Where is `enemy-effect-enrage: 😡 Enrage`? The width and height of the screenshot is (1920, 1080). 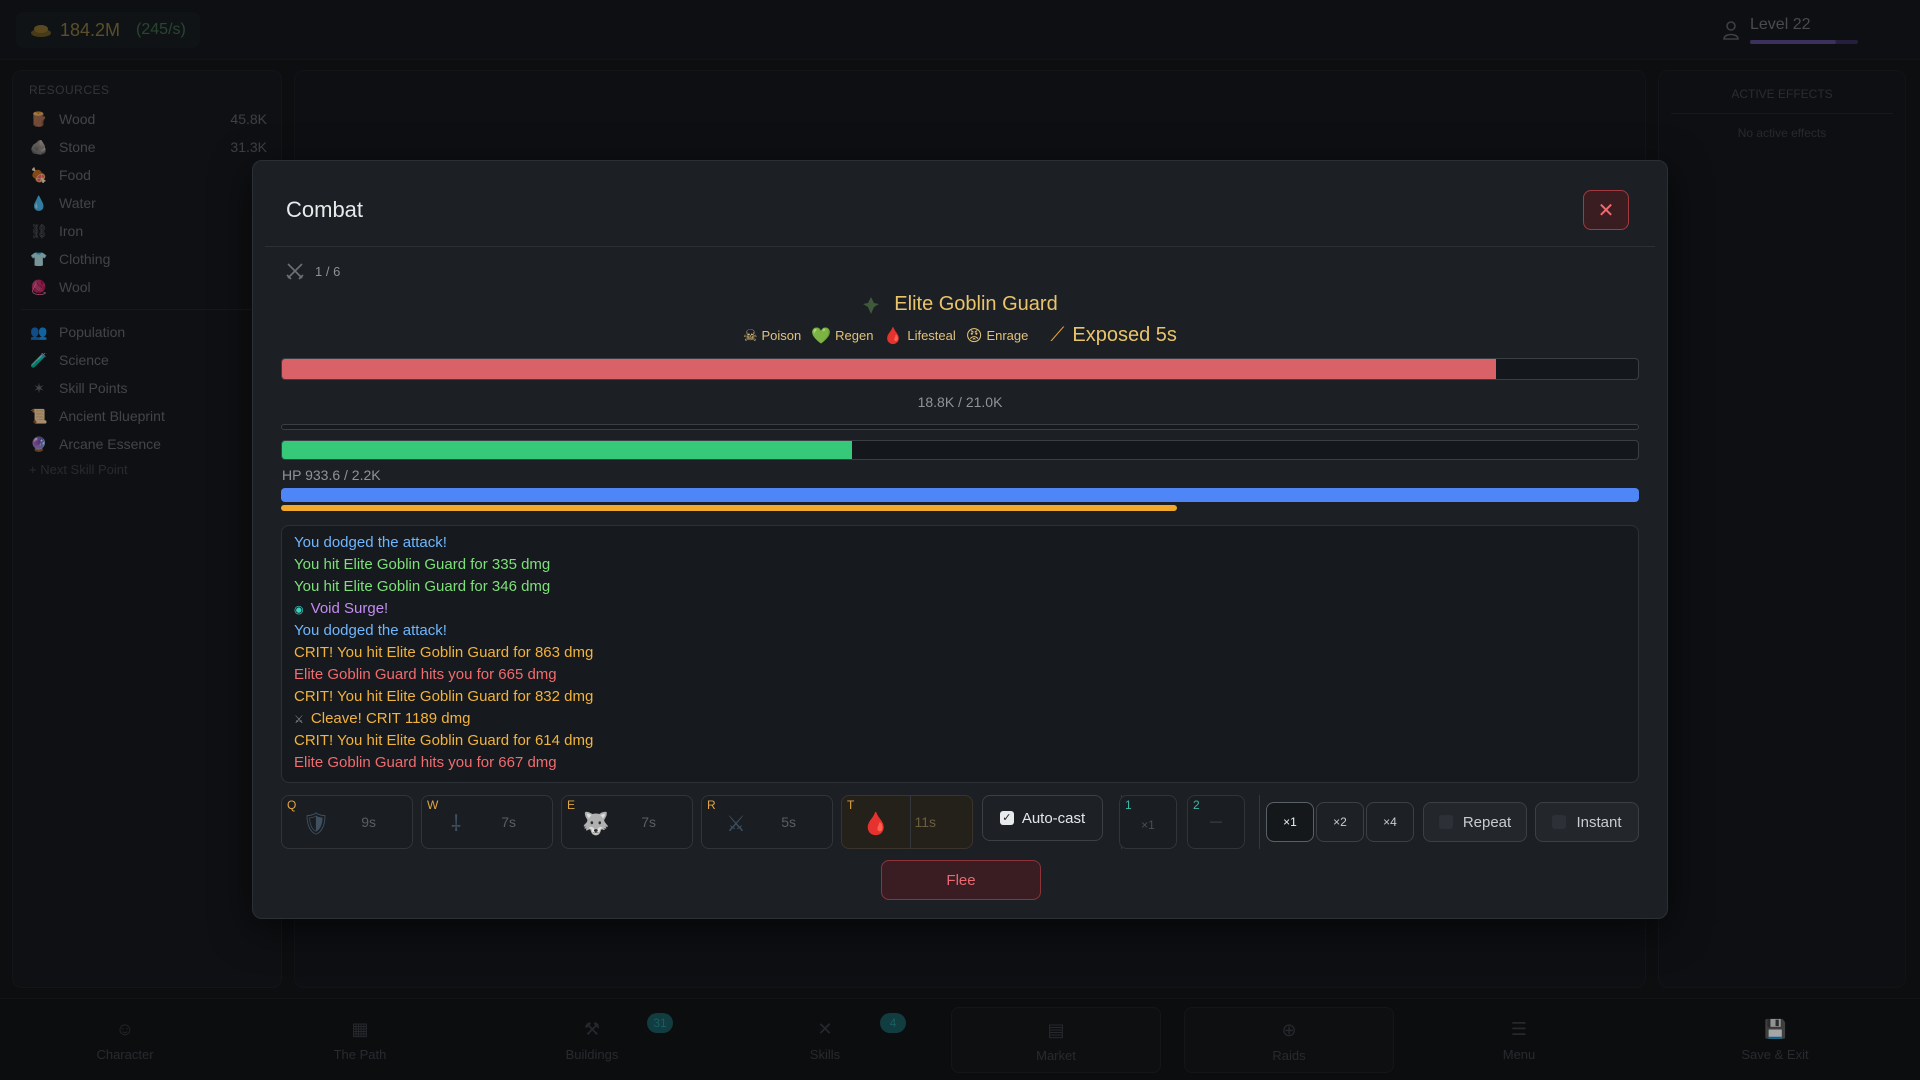
enemy-effect-enrage: 😡 Enrage is located at coordinates (997, 336).